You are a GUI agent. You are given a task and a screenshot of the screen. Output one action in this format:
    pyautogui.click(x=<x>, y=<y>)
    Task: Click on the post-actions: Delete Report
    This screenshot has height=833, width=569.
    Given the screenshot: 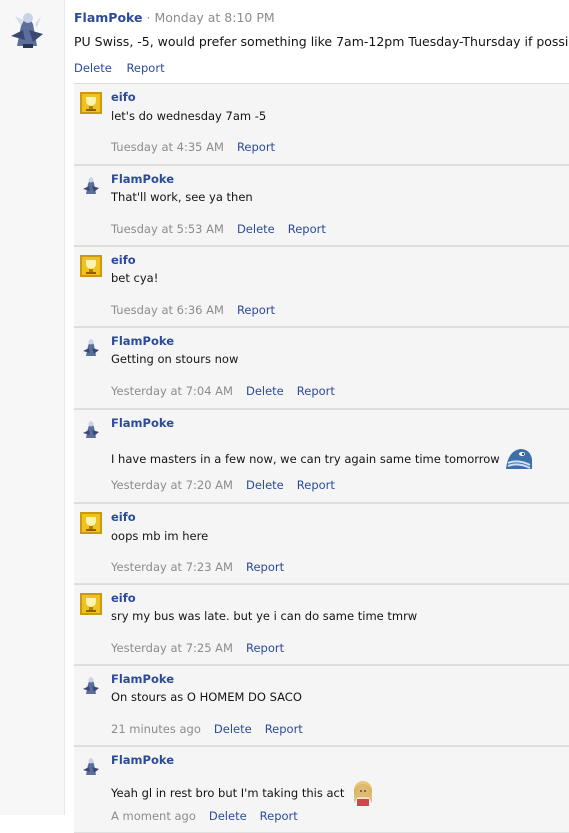 What is the action you would take?
    pyautogui.click(x=125, y=68)
    